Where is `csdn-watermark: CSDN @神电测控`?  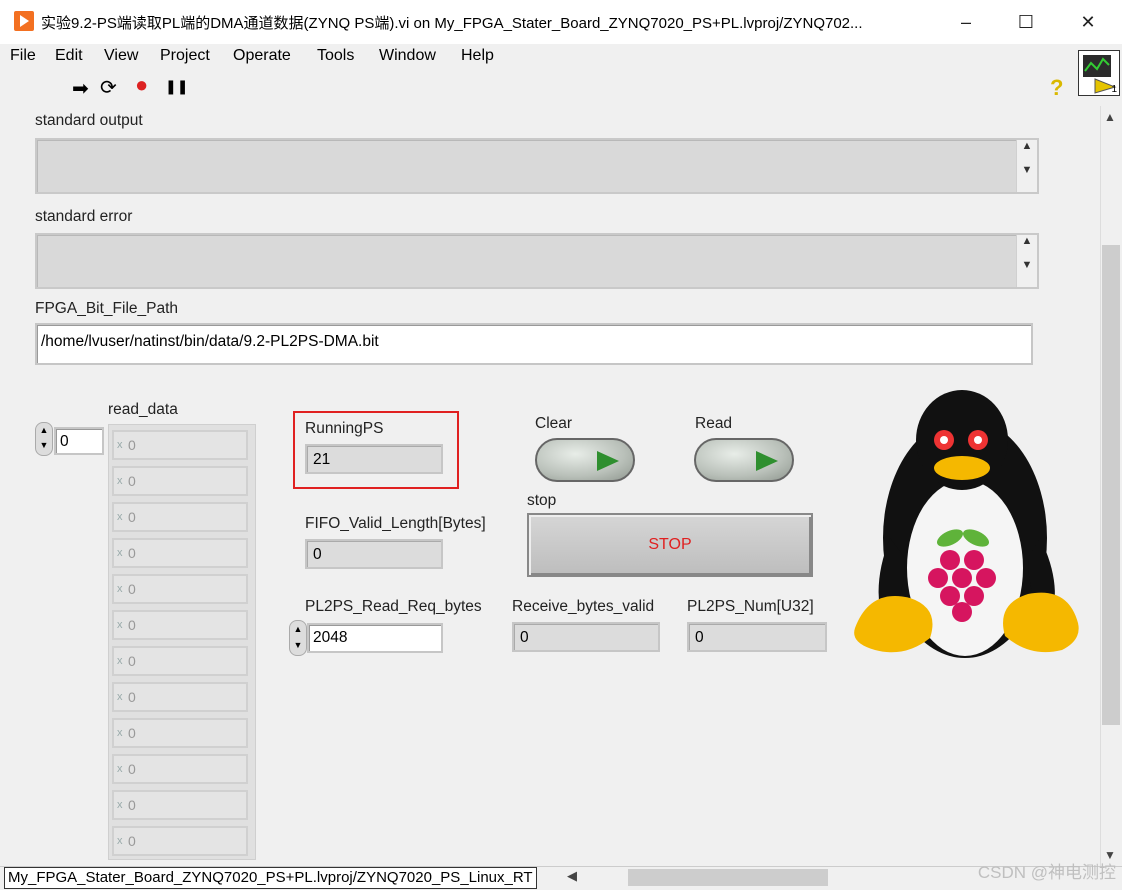
csdn-watermark: CSDN @神电测控 is located at coordinates (1046, 872).